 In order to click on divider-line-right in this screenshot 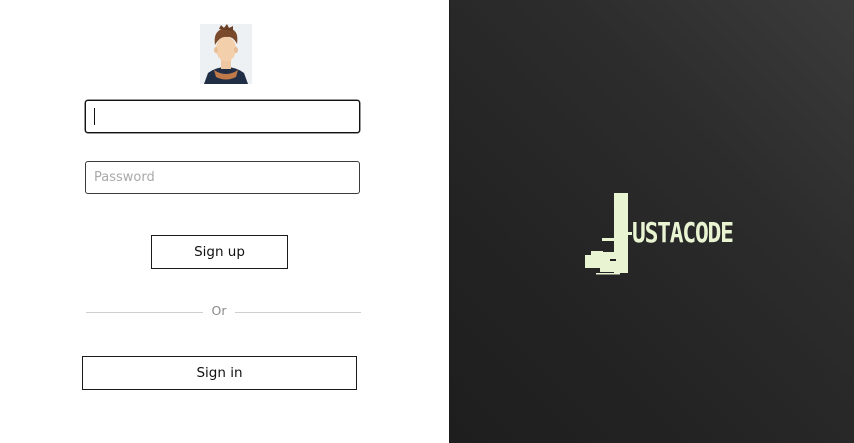, I will do `click(298, 312)`.